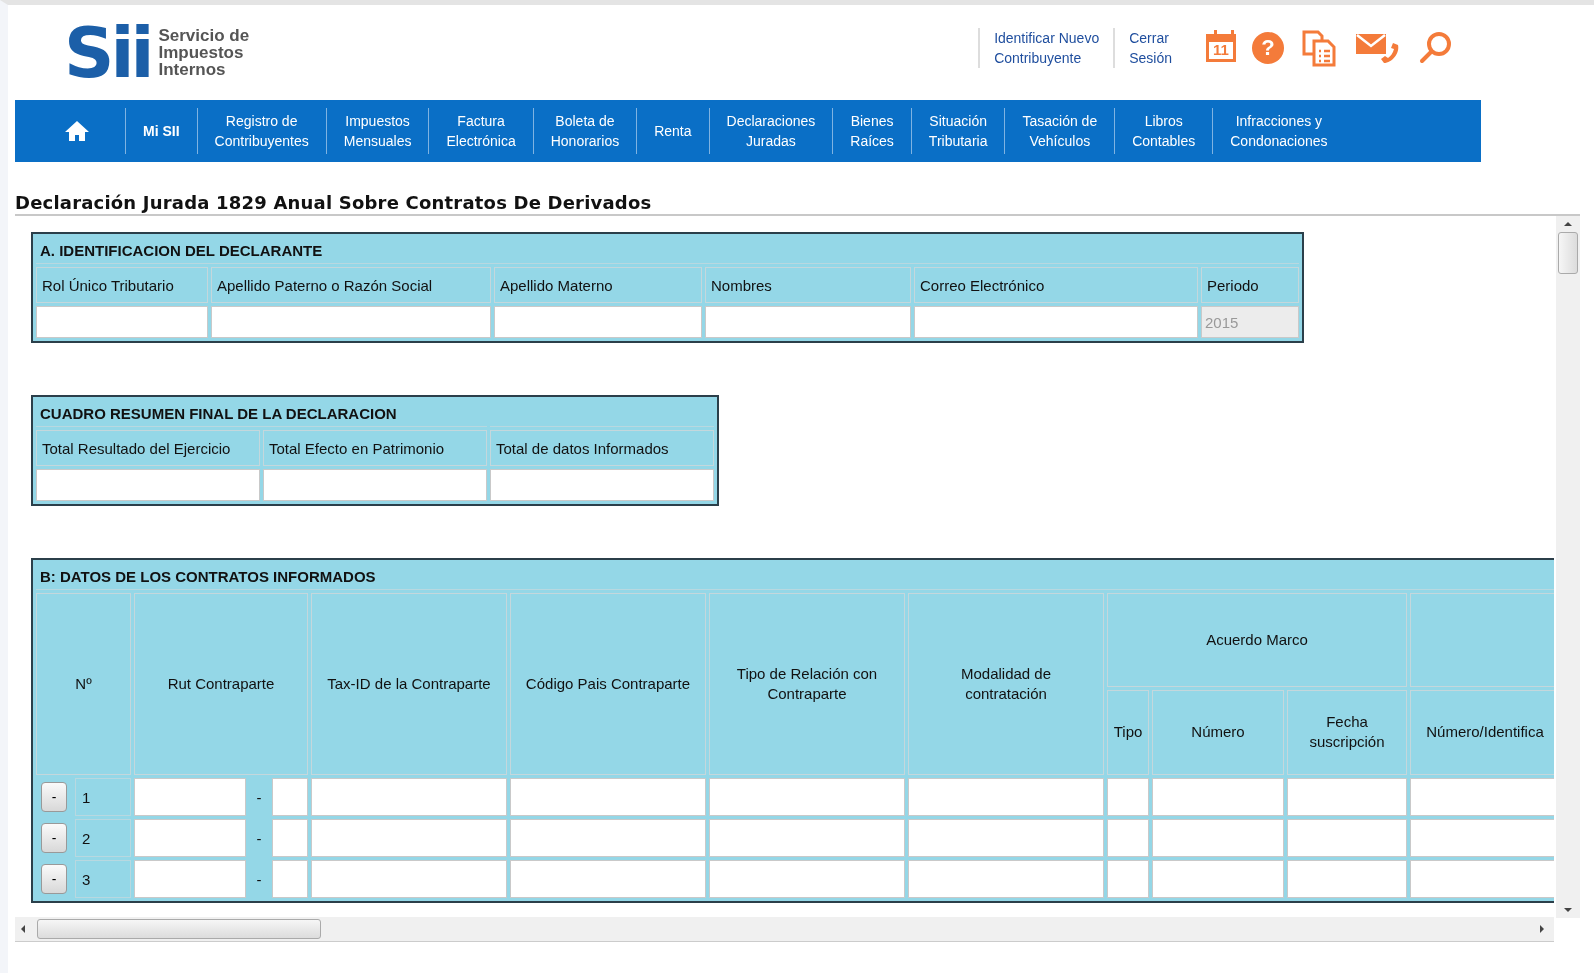 This screenshot has width=1594, height=973. I want to click on search-icon, so click(1436, 47).